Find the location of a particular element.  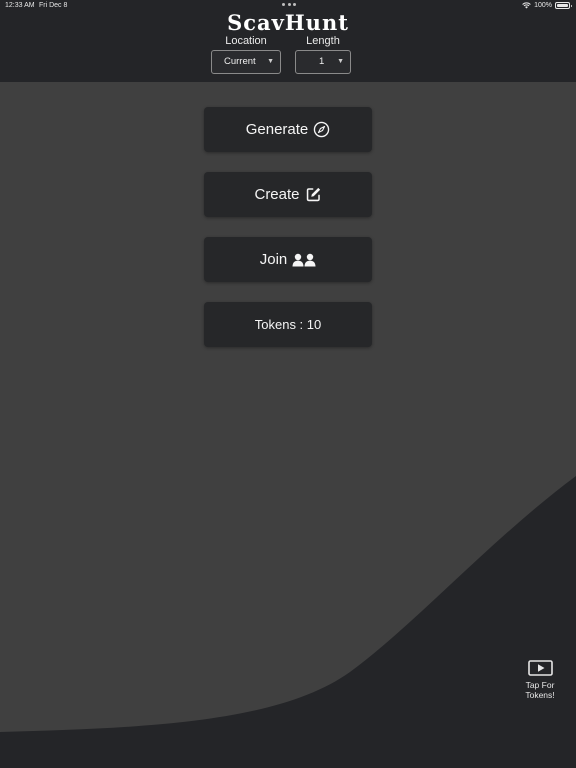

tokens-label: Tokens : 10 is located at coordinates (288, 324).